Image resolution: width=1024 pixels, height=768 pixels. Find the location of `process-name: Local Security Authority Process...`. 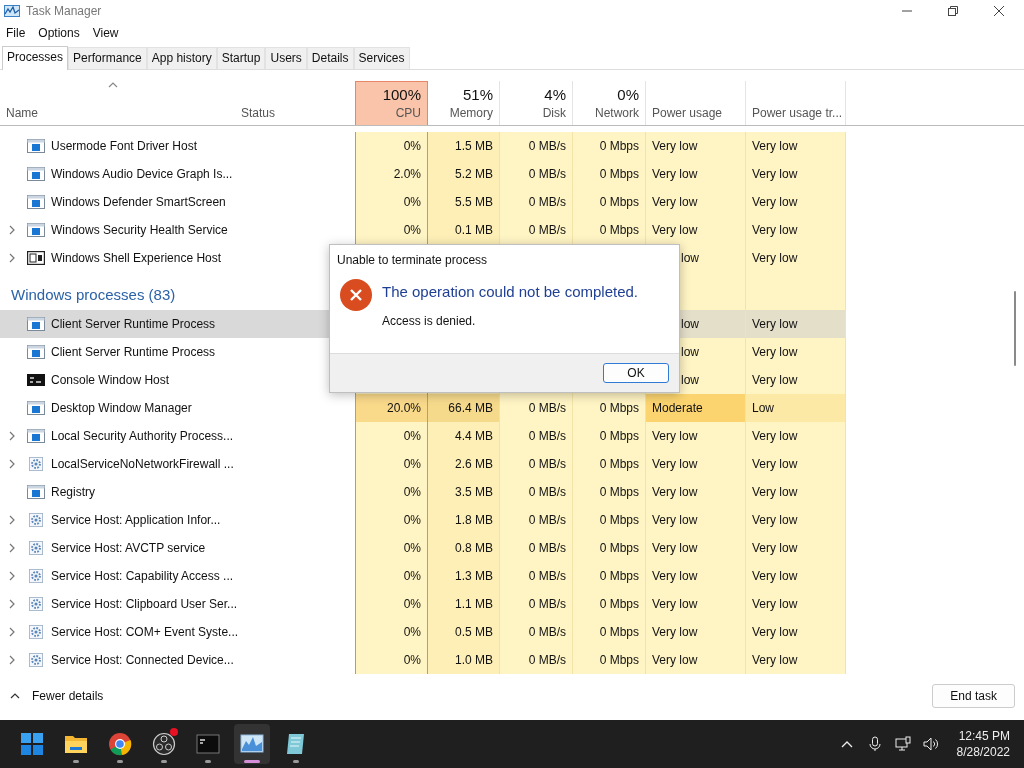

process-name: Local Security Authority Process... is located at coordinates (142, 436).